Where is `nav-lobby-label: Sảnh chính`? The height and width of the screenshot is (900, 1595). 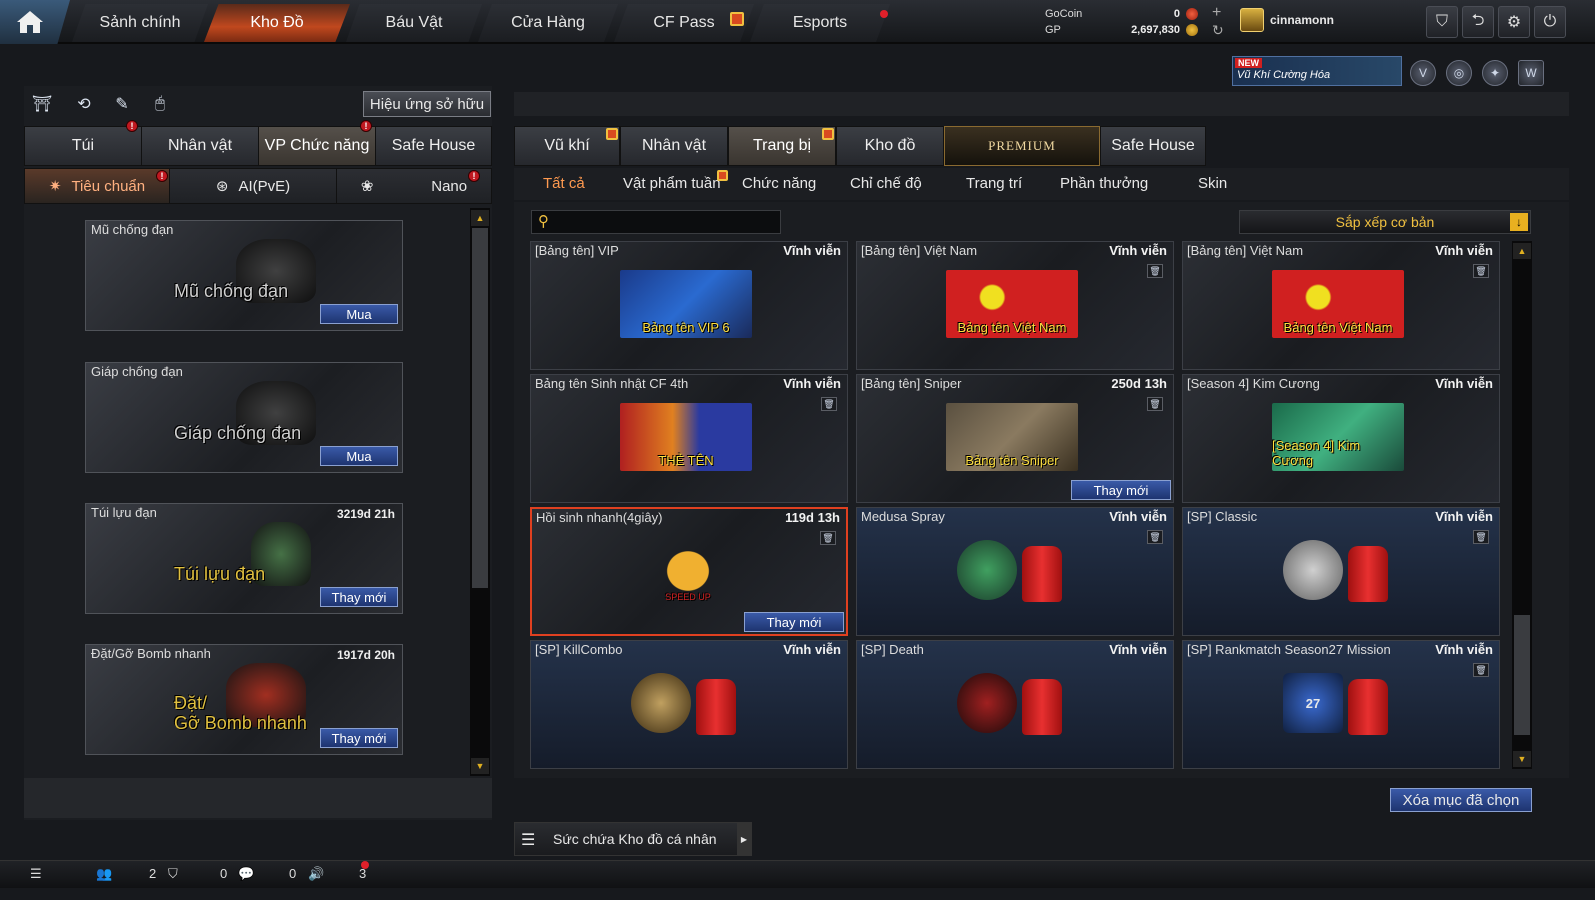
nav-lobby-label: Sảnh chính is located at coordinates (140, 22).